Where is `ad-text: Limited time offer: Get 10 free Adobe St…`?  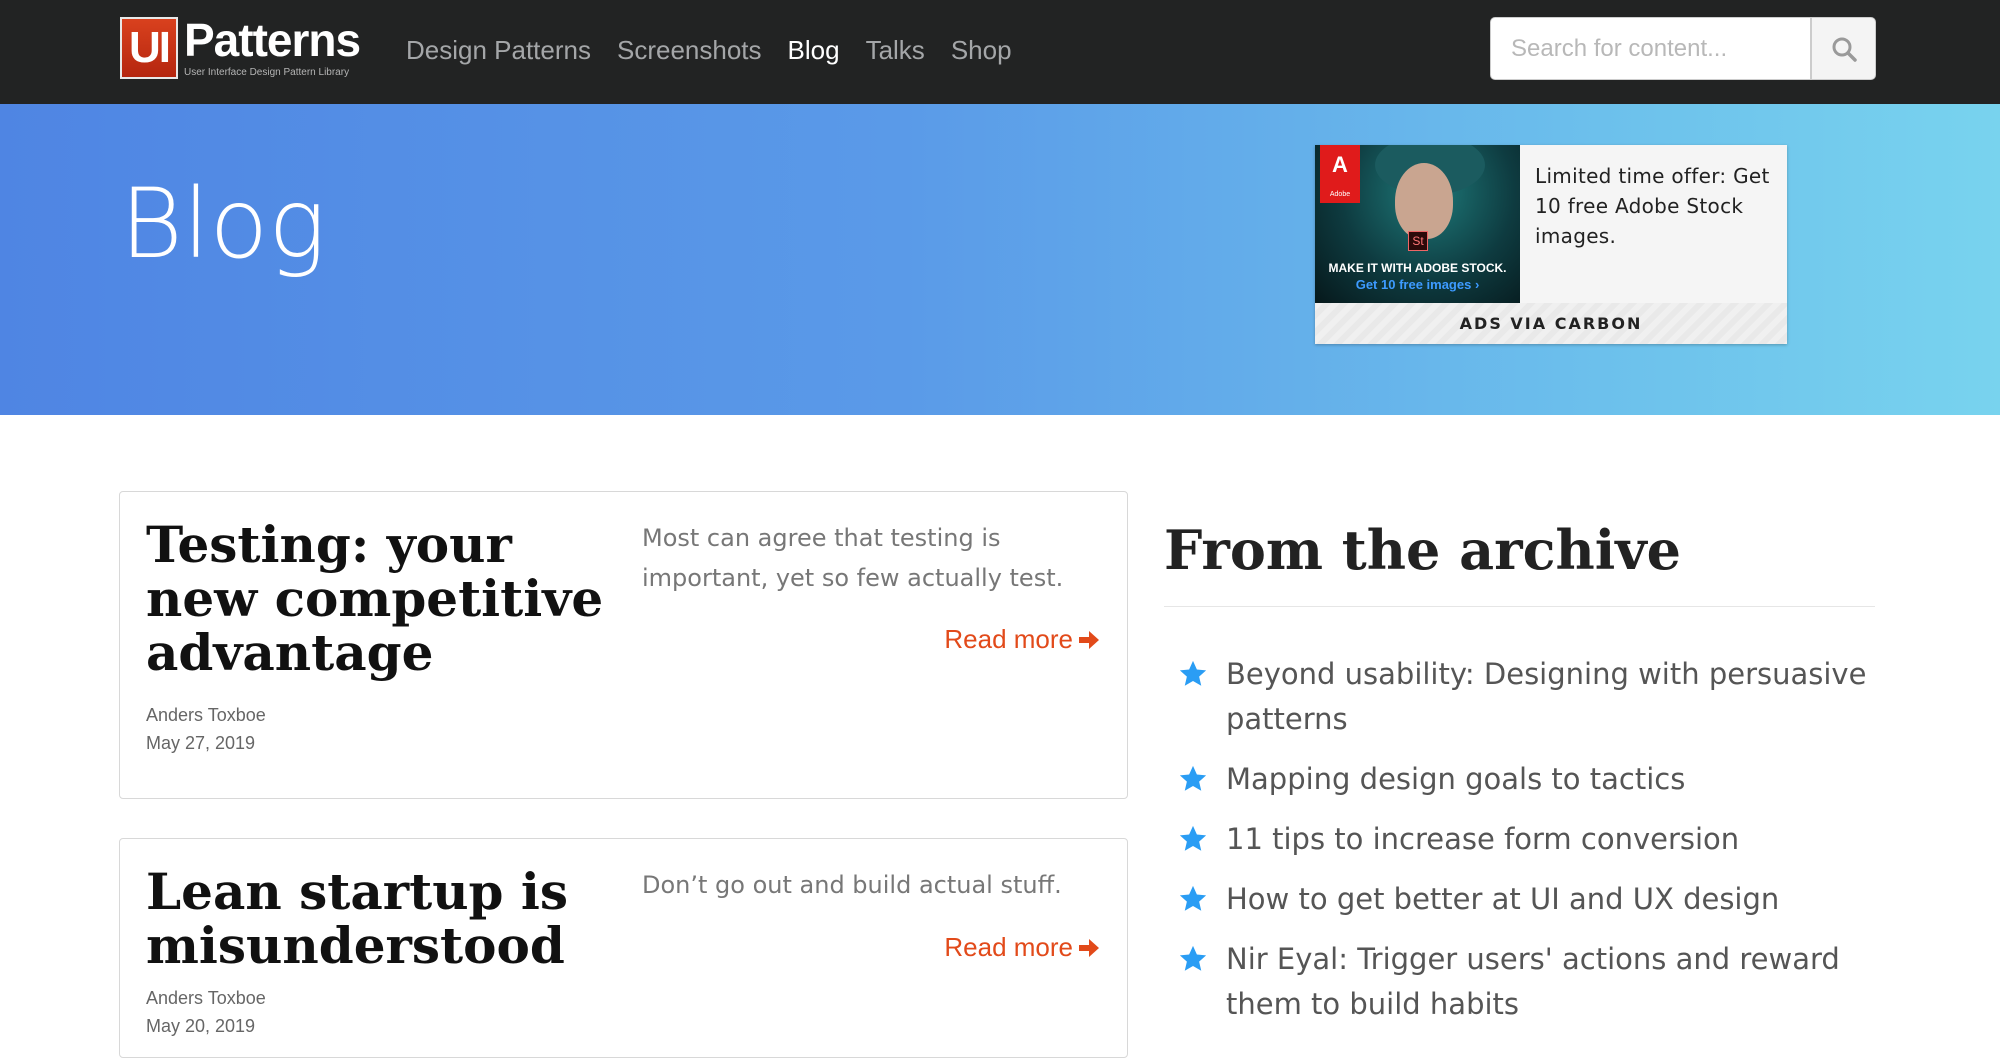 ad-text: Limited time offer: Get 10 free Adobe St… is located at coordinates (1655, 206).